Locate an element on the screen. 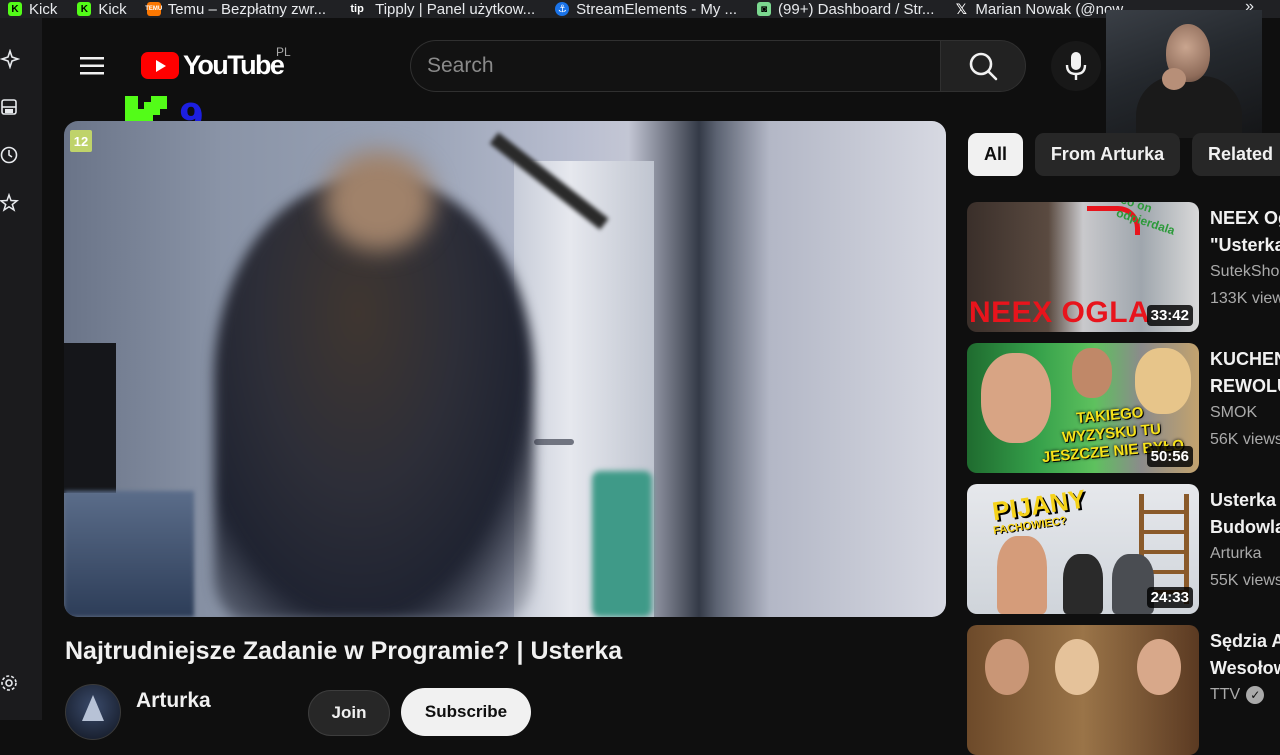  menu-button is located at coordinates (92, 66).